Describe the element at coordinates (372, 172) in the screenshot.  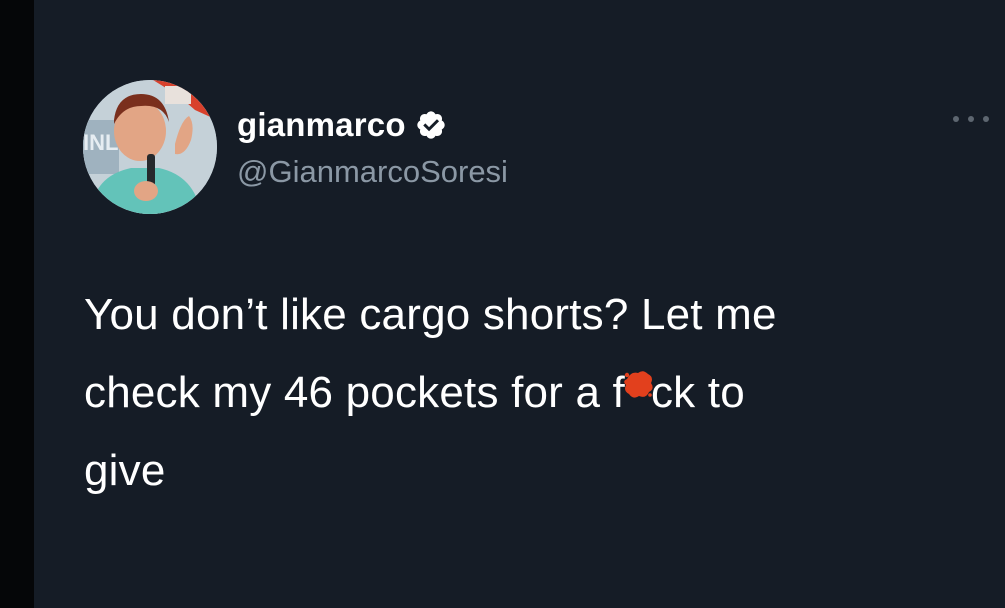
I see `author-handle: @GianmarcoSoresi` at that location.